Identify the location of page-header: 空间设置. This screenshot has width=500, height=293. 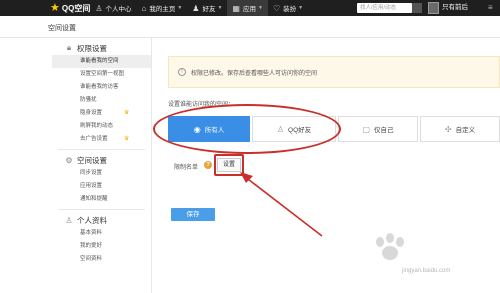
(250, 27).